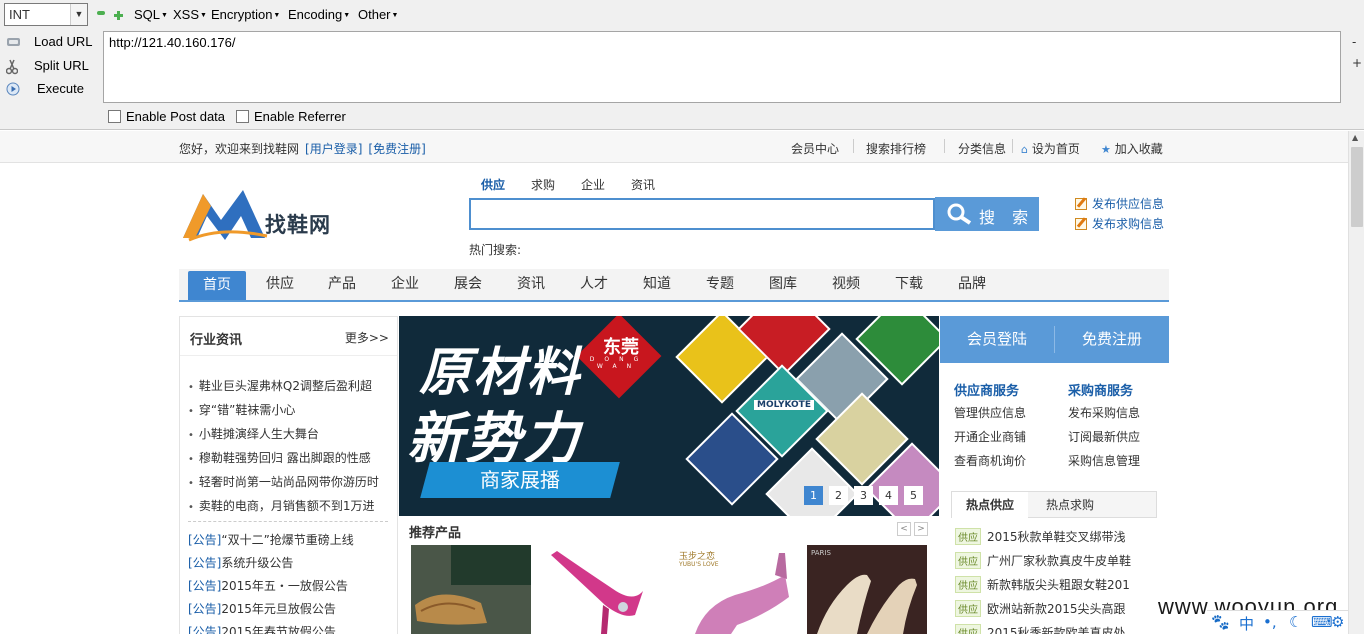 This screenshot has height=634, width=1364. I want to click on product-brand-en: YUBU'S LOVE, so click(699, 564).